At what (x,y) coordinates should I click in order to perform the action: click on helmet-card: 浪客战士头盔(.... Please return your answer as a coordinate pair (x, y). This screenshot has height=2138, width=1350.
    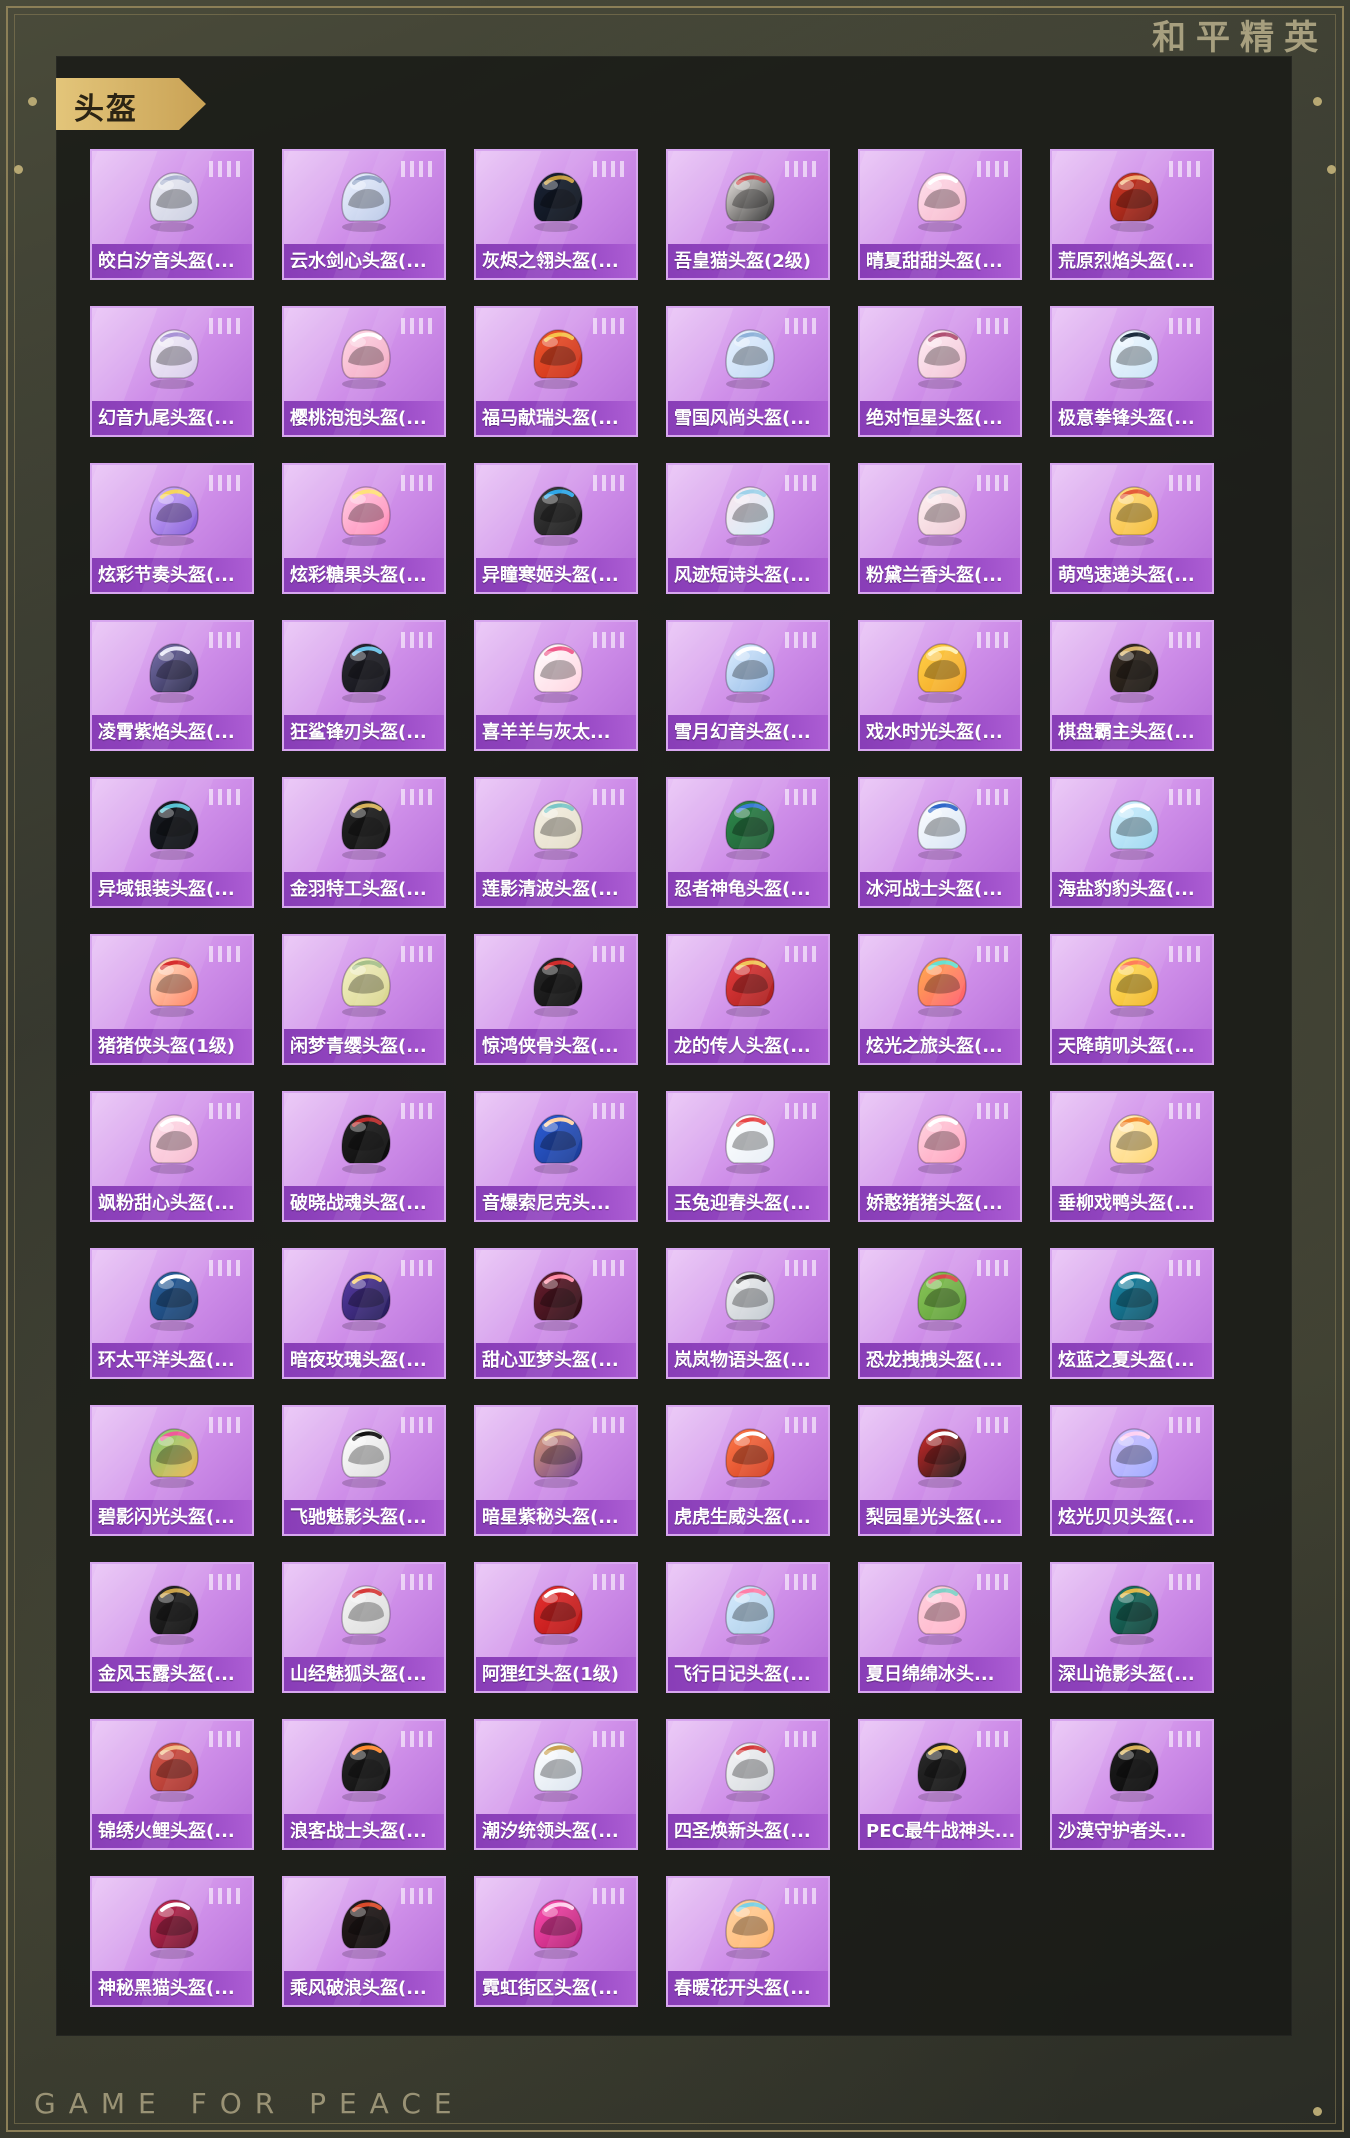
    Looking at the image, I should click on (364, 1784).